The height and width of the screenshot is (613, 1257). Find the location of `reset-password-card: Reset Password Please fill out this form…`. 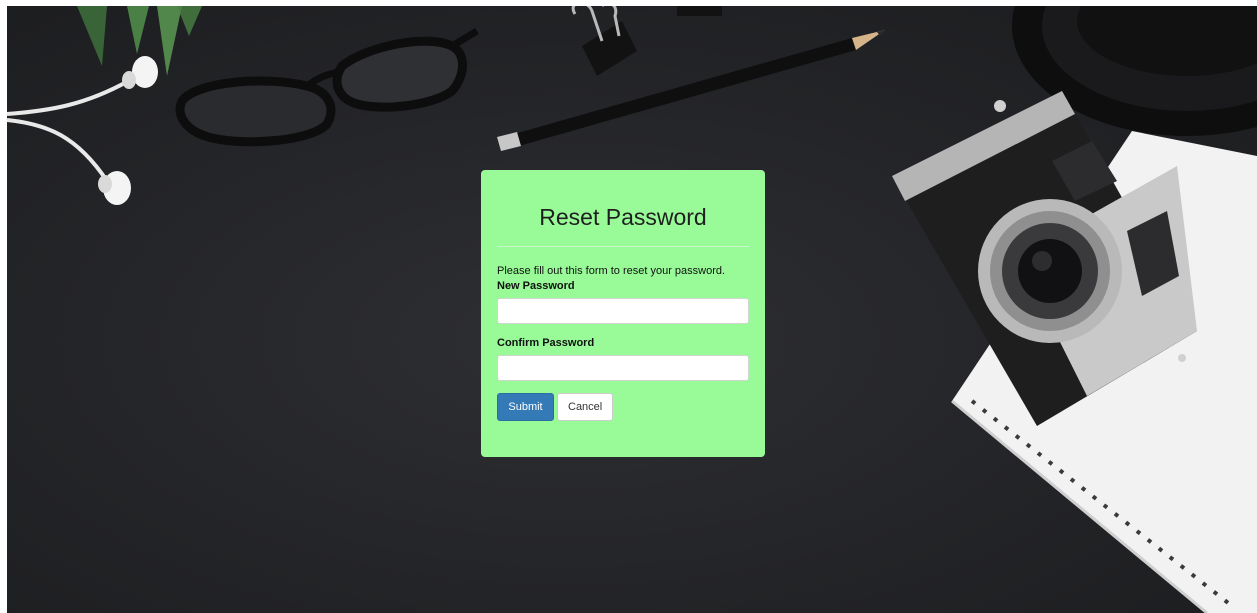

reset-password-card: Reset Password Please fill out this form… is located at coordinates (623, 313).